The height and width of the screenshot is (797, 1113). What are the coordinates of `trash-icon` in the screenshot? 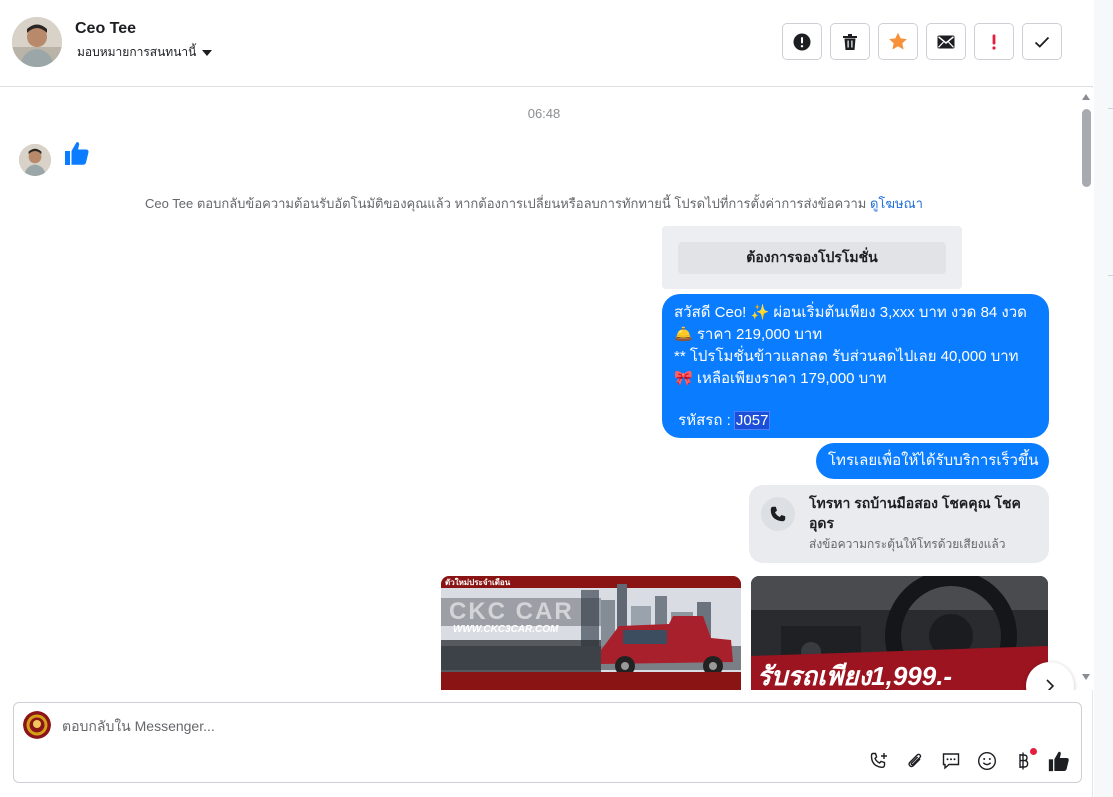 It's located at (850, 41).